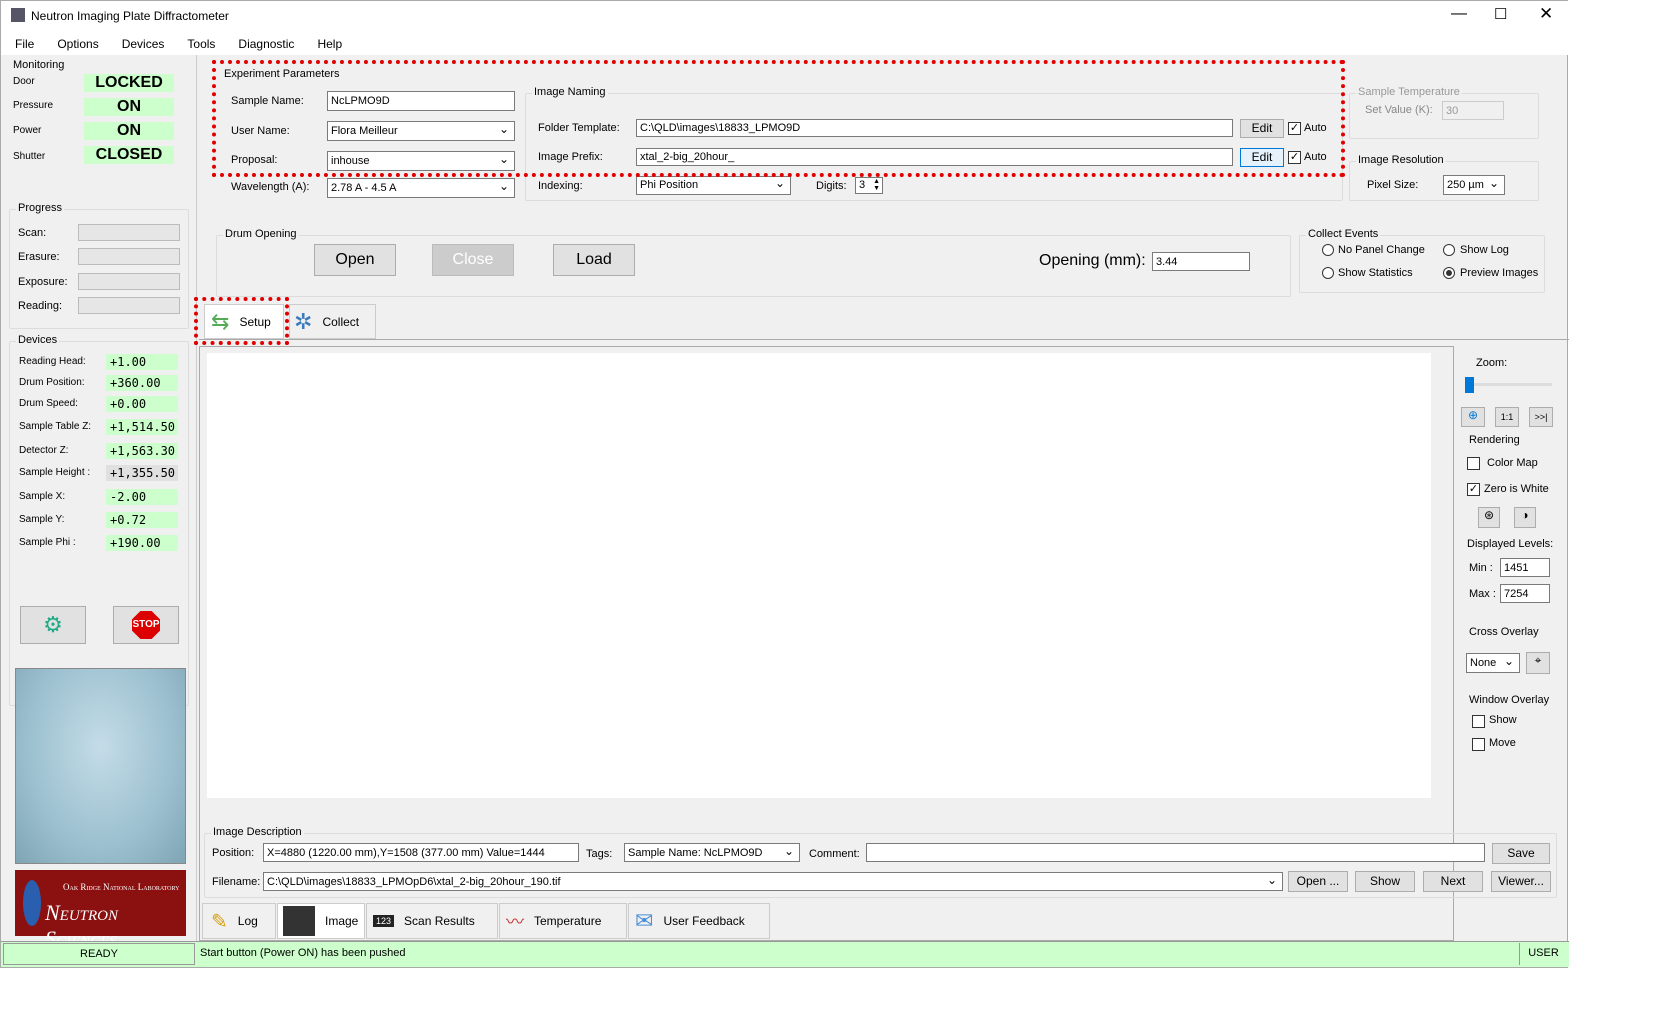 The width and height of the screenshot is (1669, 1028). What do you see at coordinates (1328, 273) in the screenshot?
I see `show-statistics-radio` at bounding box center [1328, 273].